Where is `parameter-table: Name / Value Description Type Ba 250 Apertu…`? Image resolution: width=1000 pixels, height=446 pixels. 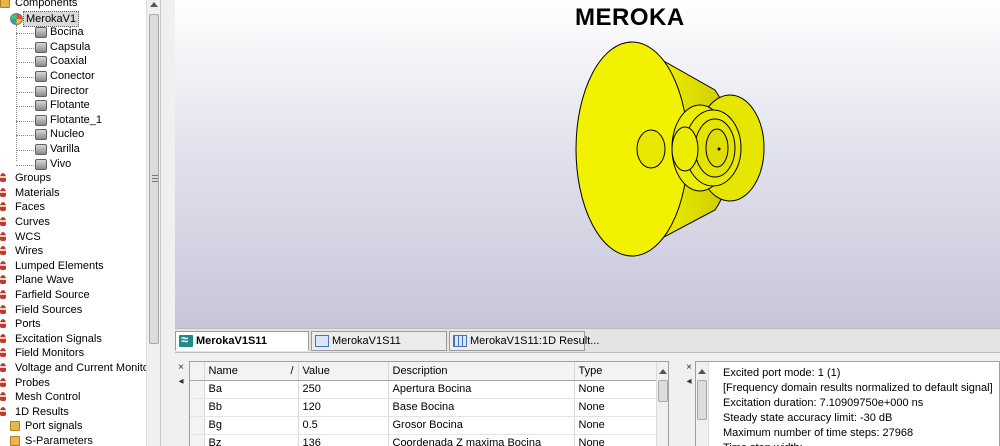
parameter-table: Name / Value Description Type Ba 250 Apertu… is located at coordinates (423, 404).